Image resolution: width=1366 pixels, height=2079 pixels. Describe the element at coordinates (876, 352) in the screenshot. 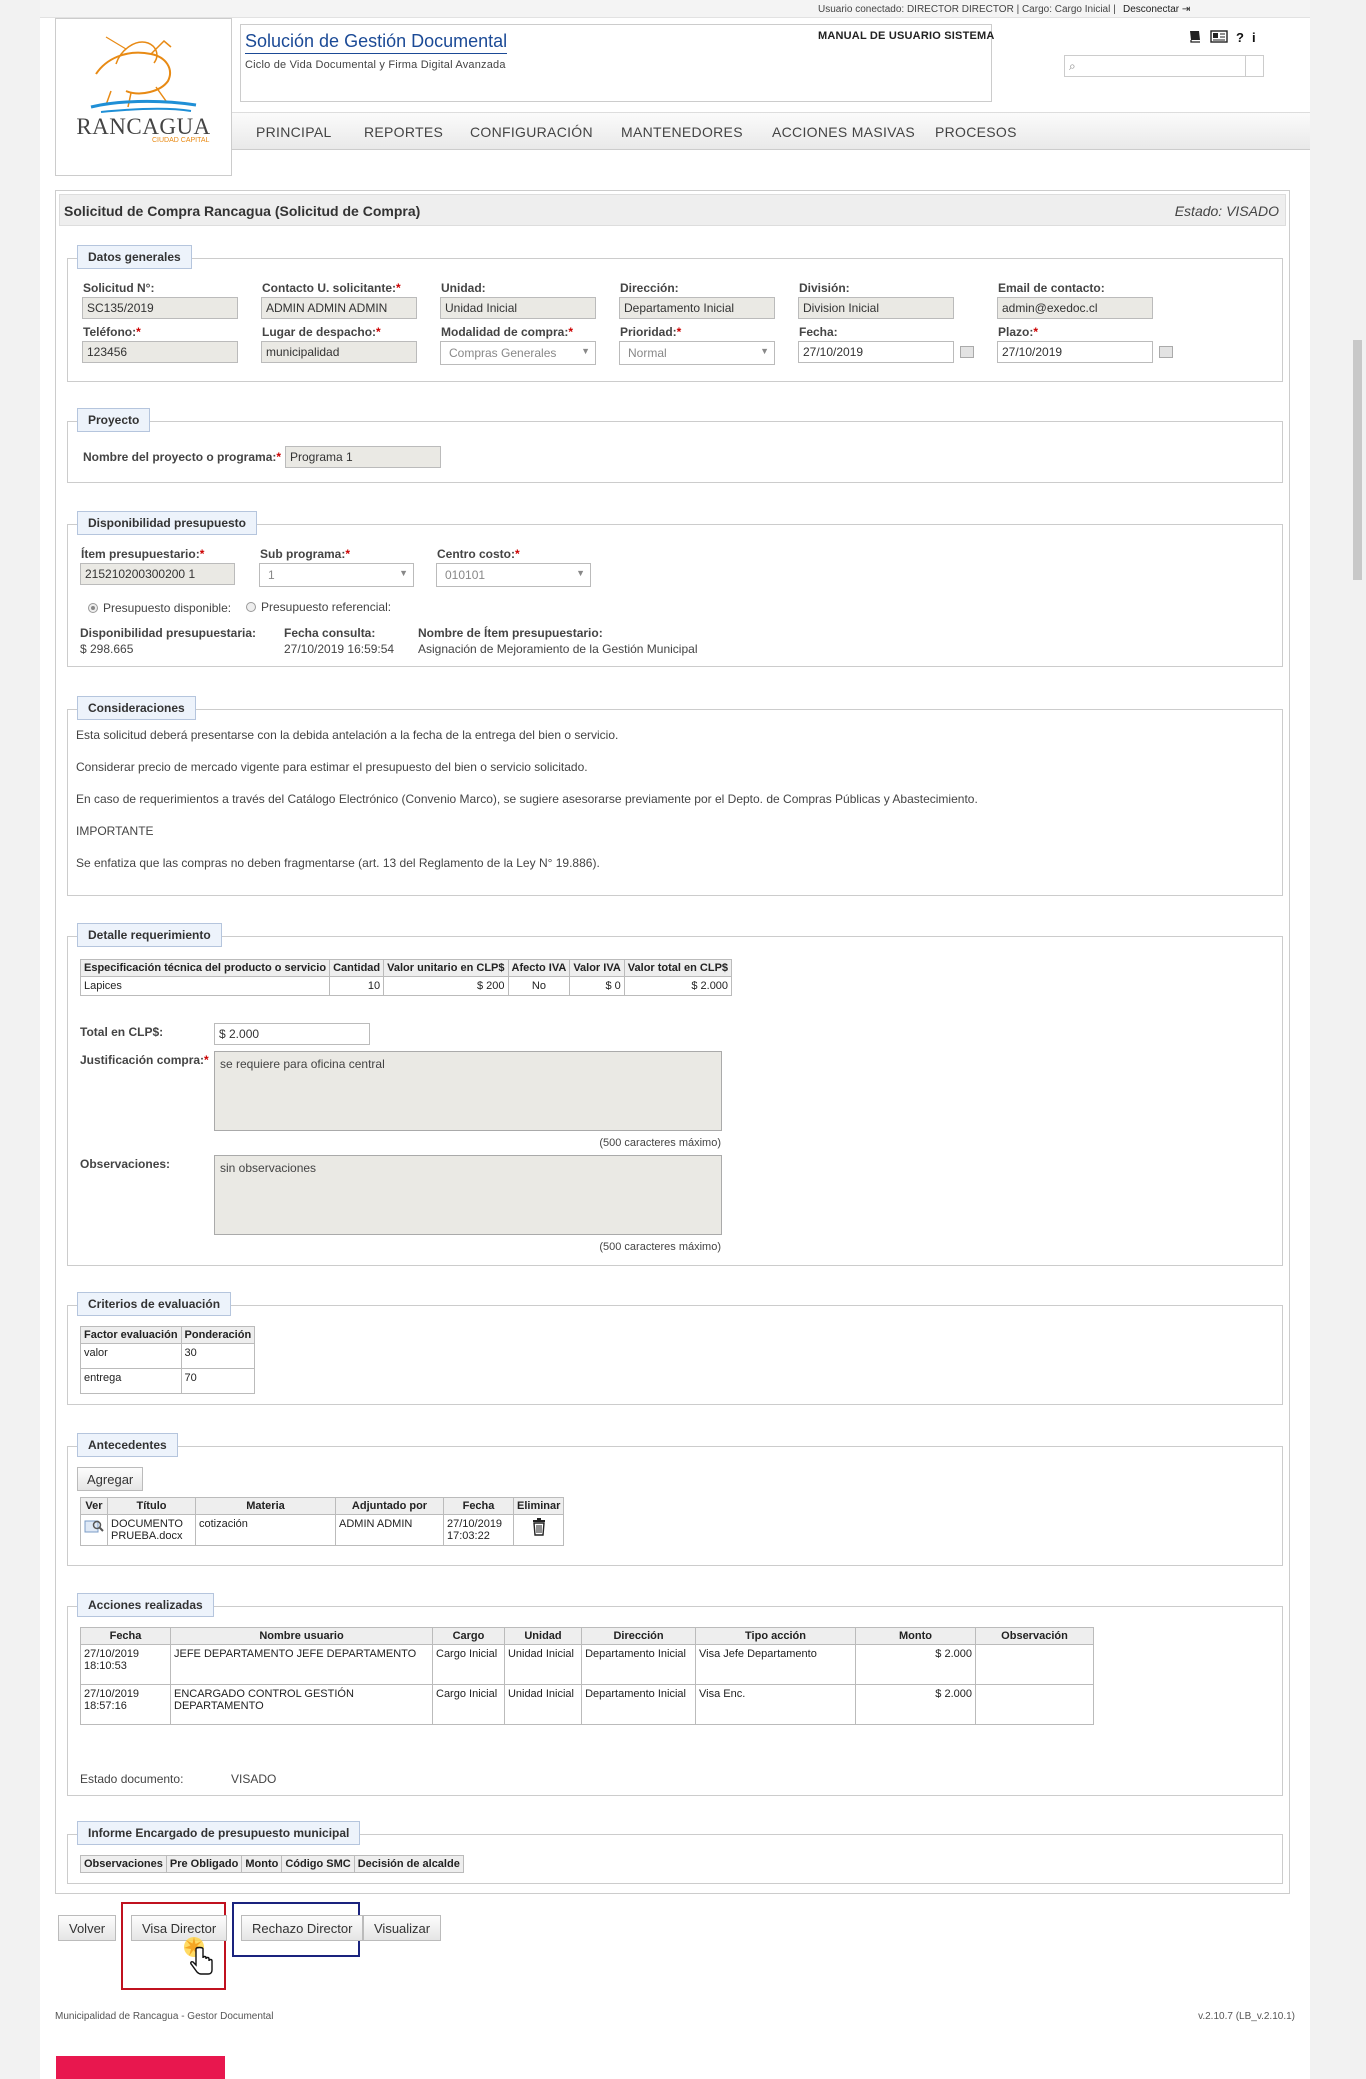

I see `date-field: 27/10/2019` at that location.